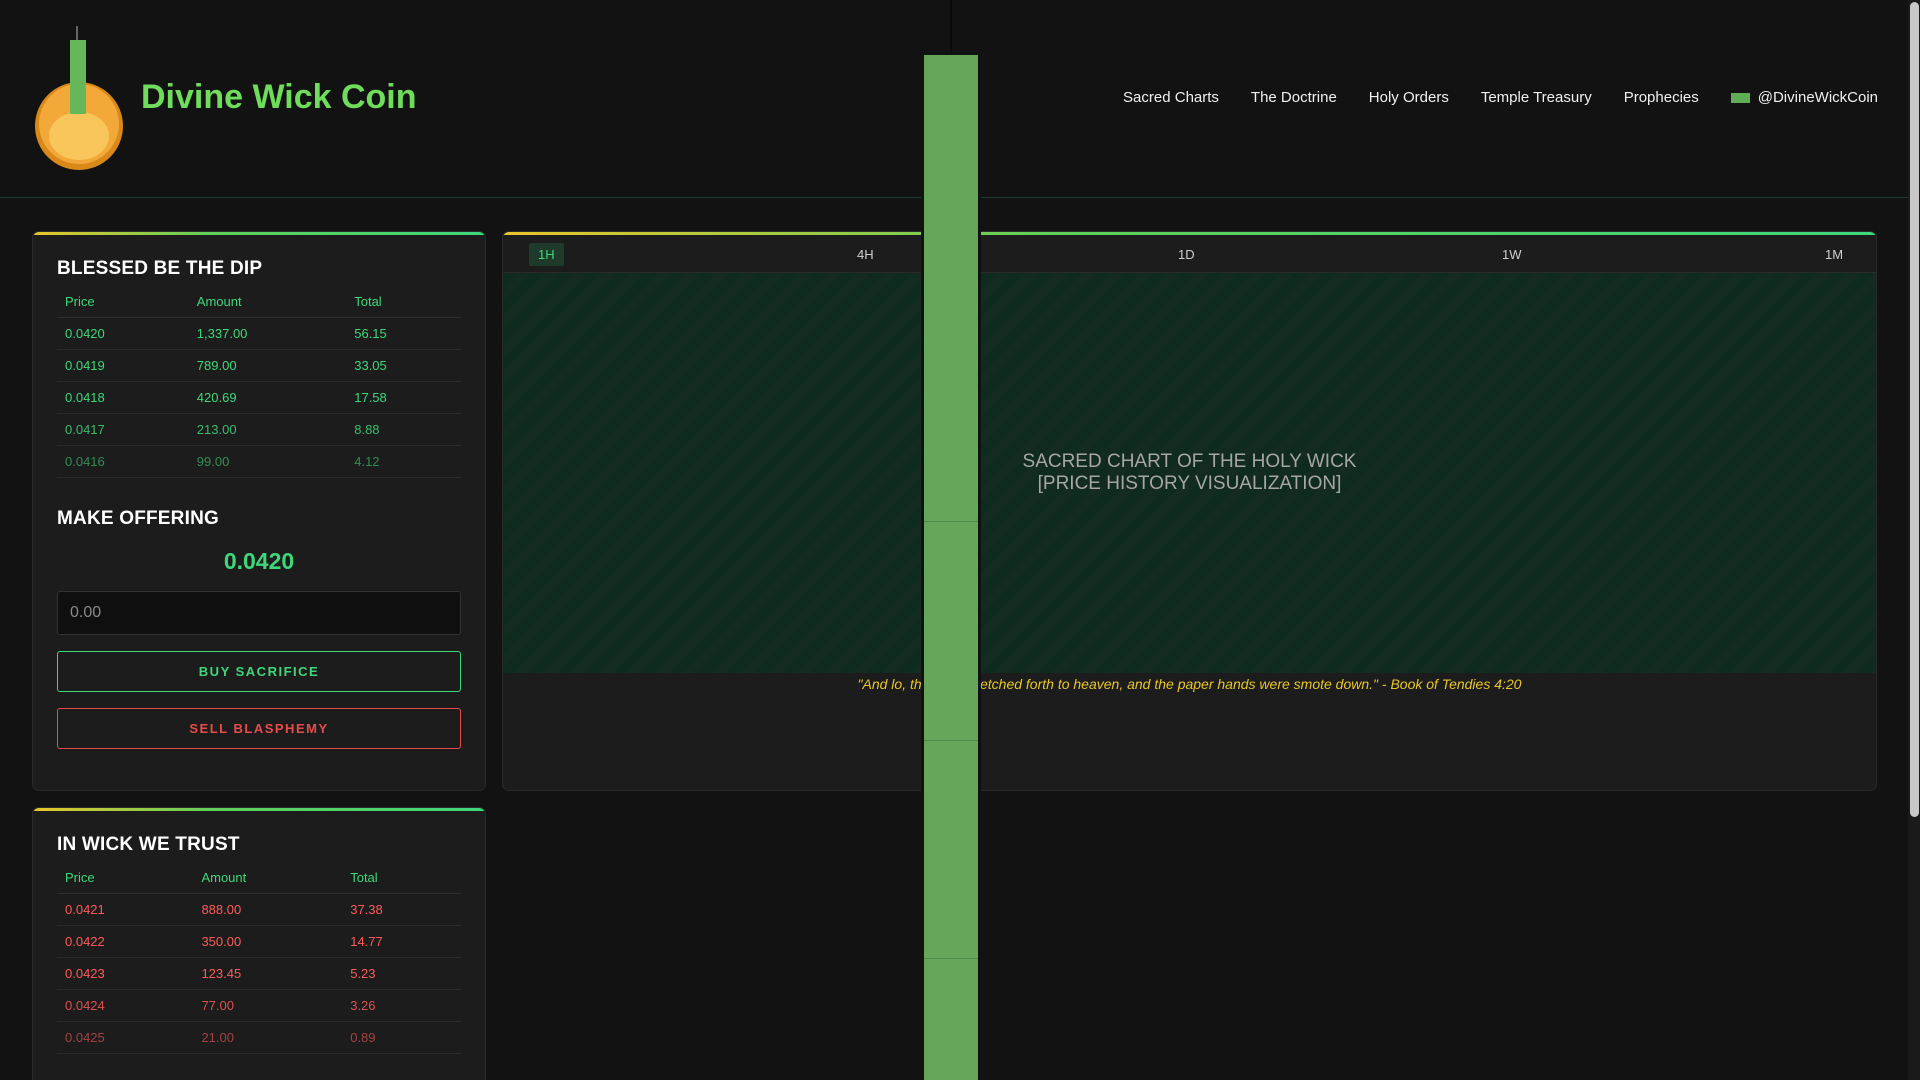  I want to click on table-row: 0.0420 1,337.00 56.15, so click(259, 333).